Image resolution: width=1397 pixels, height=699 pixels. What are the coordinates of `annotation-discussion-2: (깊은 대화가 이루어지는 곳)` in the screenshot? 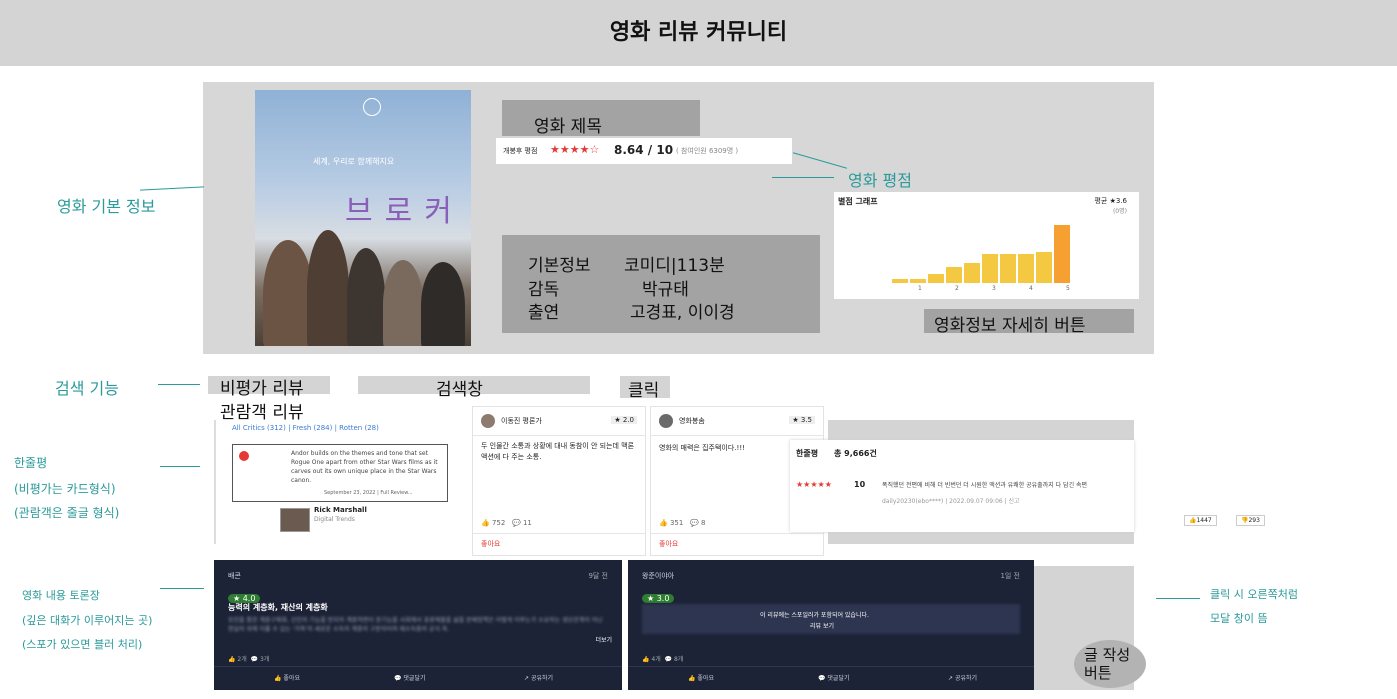 It's located at (87, 620).